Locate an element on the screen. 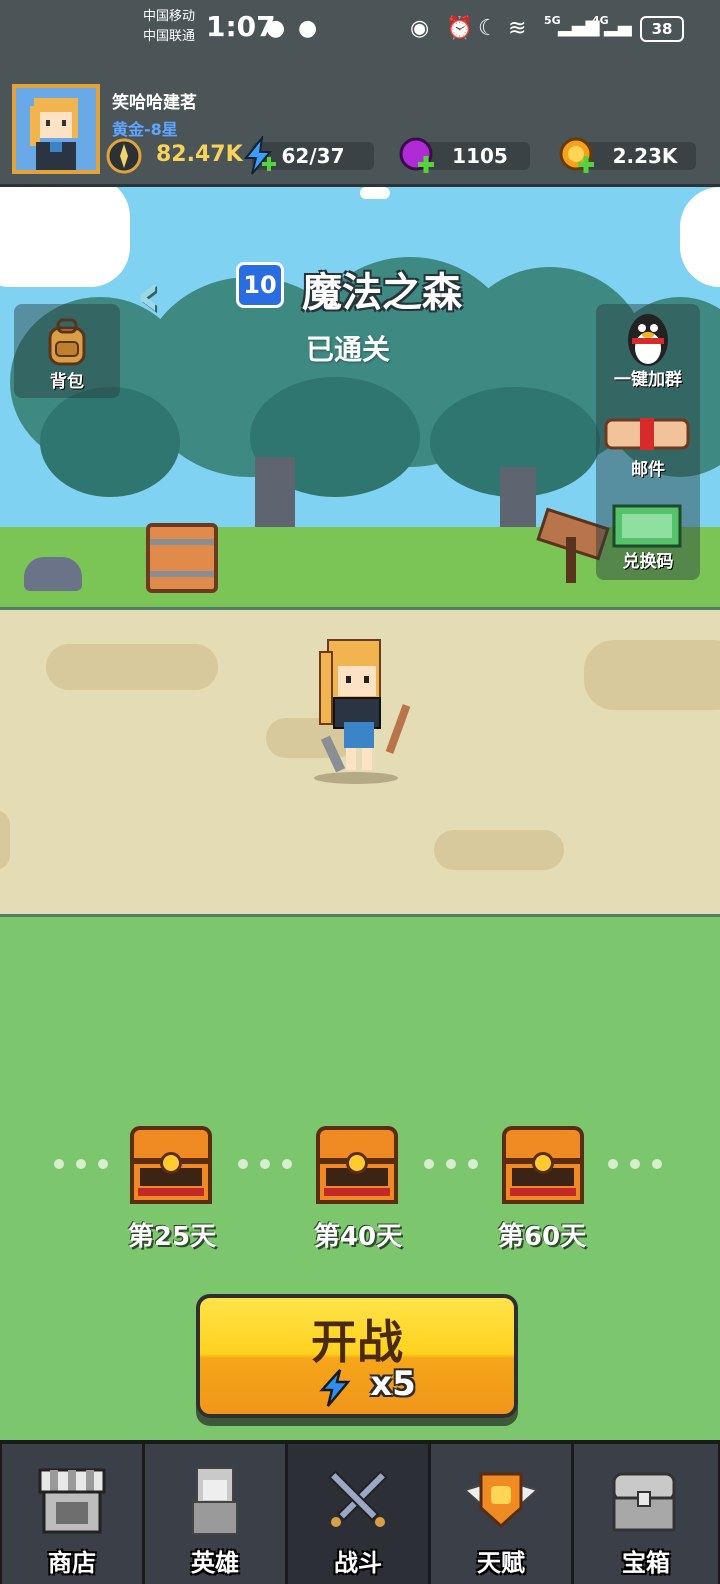 This screenshot has height=1584, width=720. hero-character is located at coordinates (361, 710).